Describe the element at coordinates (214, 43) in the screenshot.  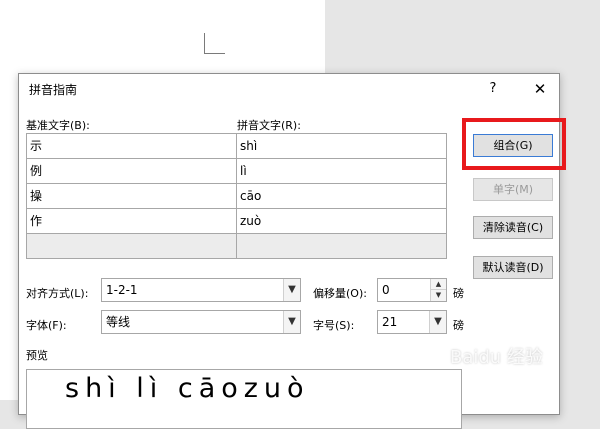
I see `text-cursor-mark` at that location.